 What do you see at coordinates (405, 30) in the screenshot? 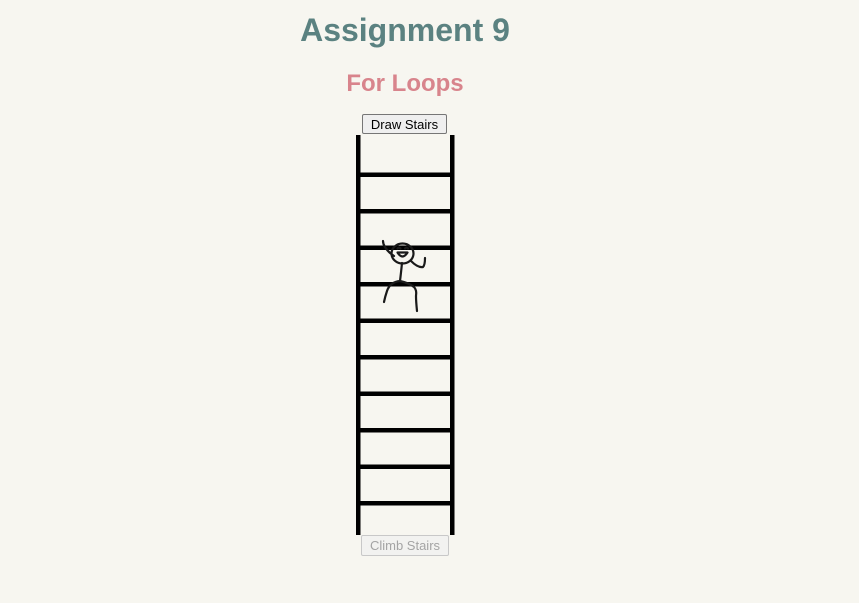
I see `page-title: Assignment 9` at bounding box center [405, 30].